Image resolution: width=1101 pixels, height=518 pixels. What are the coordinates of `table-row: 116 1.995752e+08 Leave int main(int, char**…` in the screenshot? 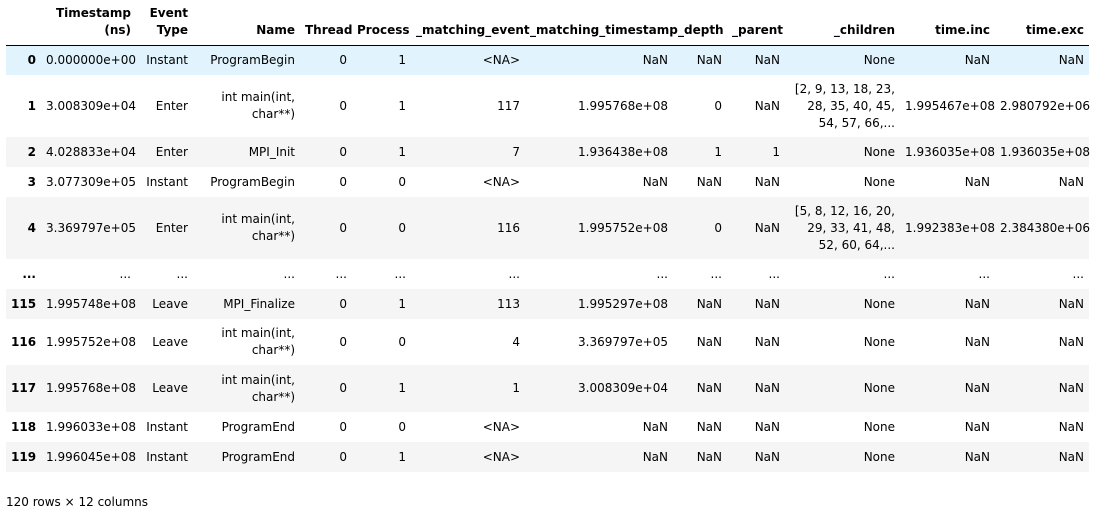 It's located at (547, 342).